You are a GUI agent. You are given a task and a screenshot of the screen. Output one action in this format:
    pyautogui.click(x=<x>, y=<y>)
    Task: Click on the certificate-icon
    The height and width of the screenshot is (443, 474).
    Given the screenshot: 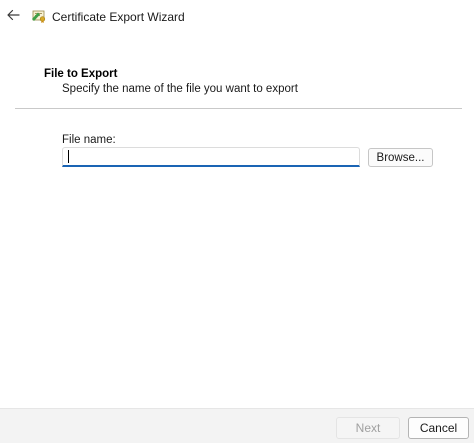 What is the action you would take?
    pyautogui.click(x=39, y=16)
    